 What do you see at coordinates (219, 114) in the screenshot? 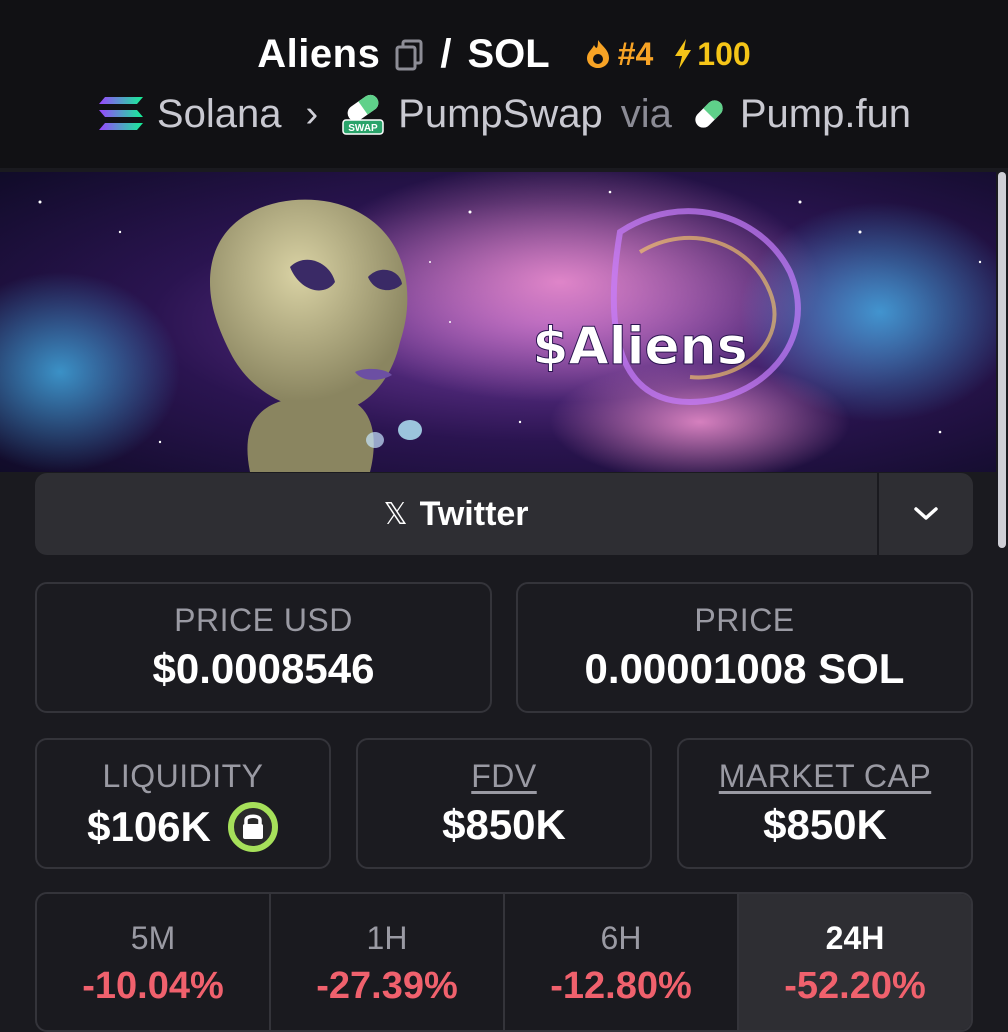
I see `chain-link: Solana` at bounding box center [219, 114].